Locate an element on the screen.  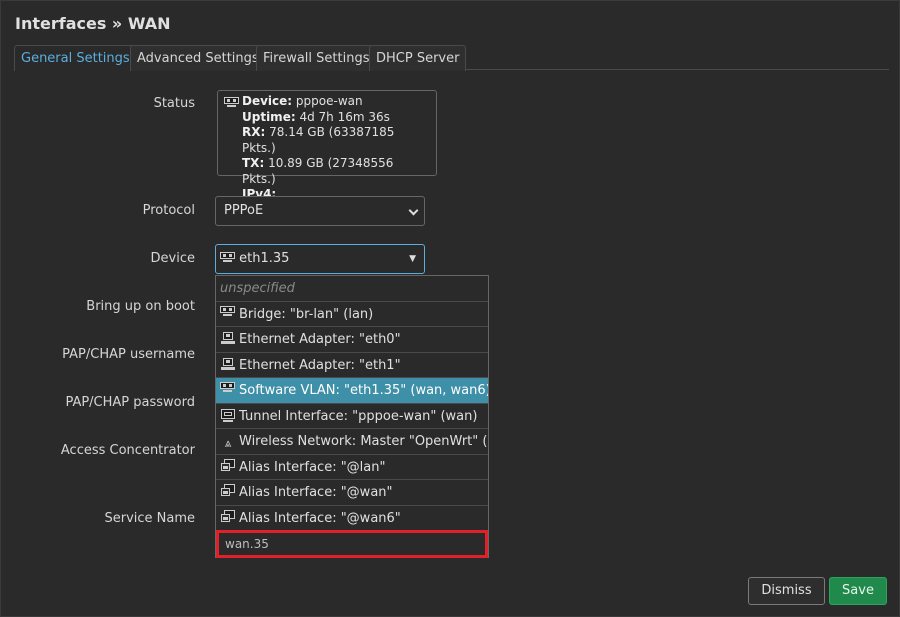
dropdown-item-alias-wan: Alias Interface: "@wan" is located at coordinates (352, 493).